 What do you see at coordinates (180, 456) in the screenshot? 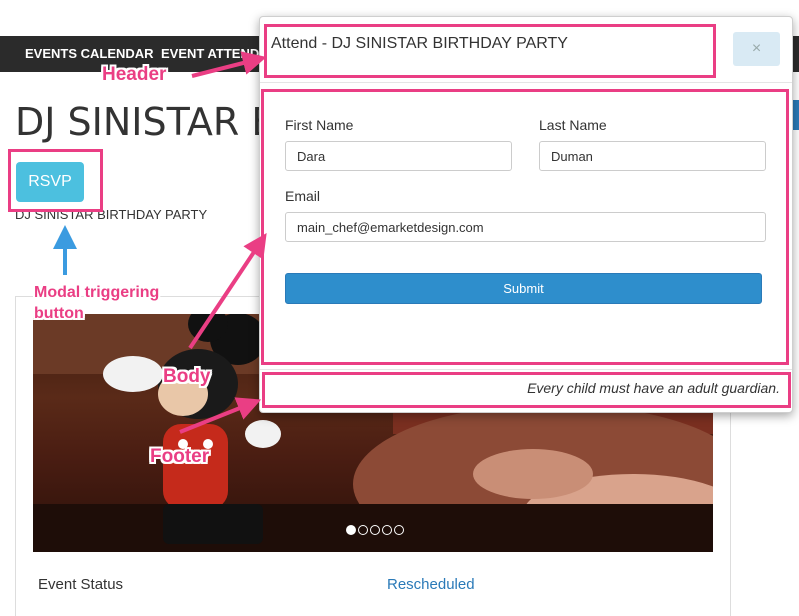
I see `annotation-label-footer: Footer` at bounding box center [180, 456].